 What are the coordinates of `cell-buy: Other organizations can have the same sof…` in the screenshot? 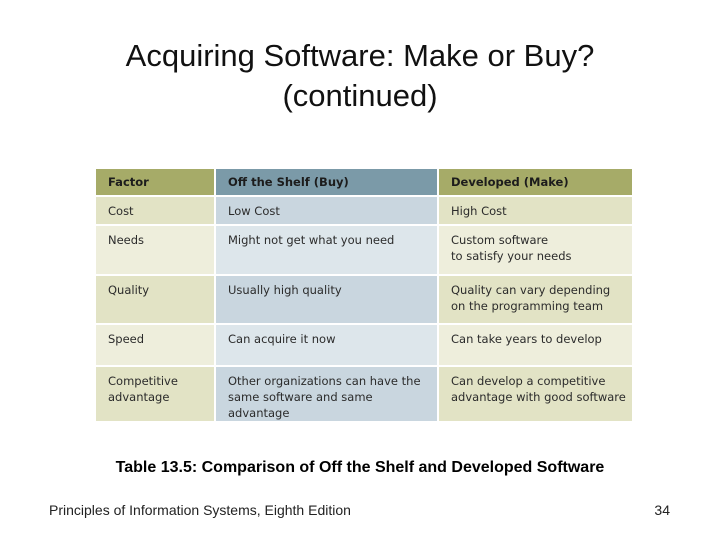 It's located at (327, 394).